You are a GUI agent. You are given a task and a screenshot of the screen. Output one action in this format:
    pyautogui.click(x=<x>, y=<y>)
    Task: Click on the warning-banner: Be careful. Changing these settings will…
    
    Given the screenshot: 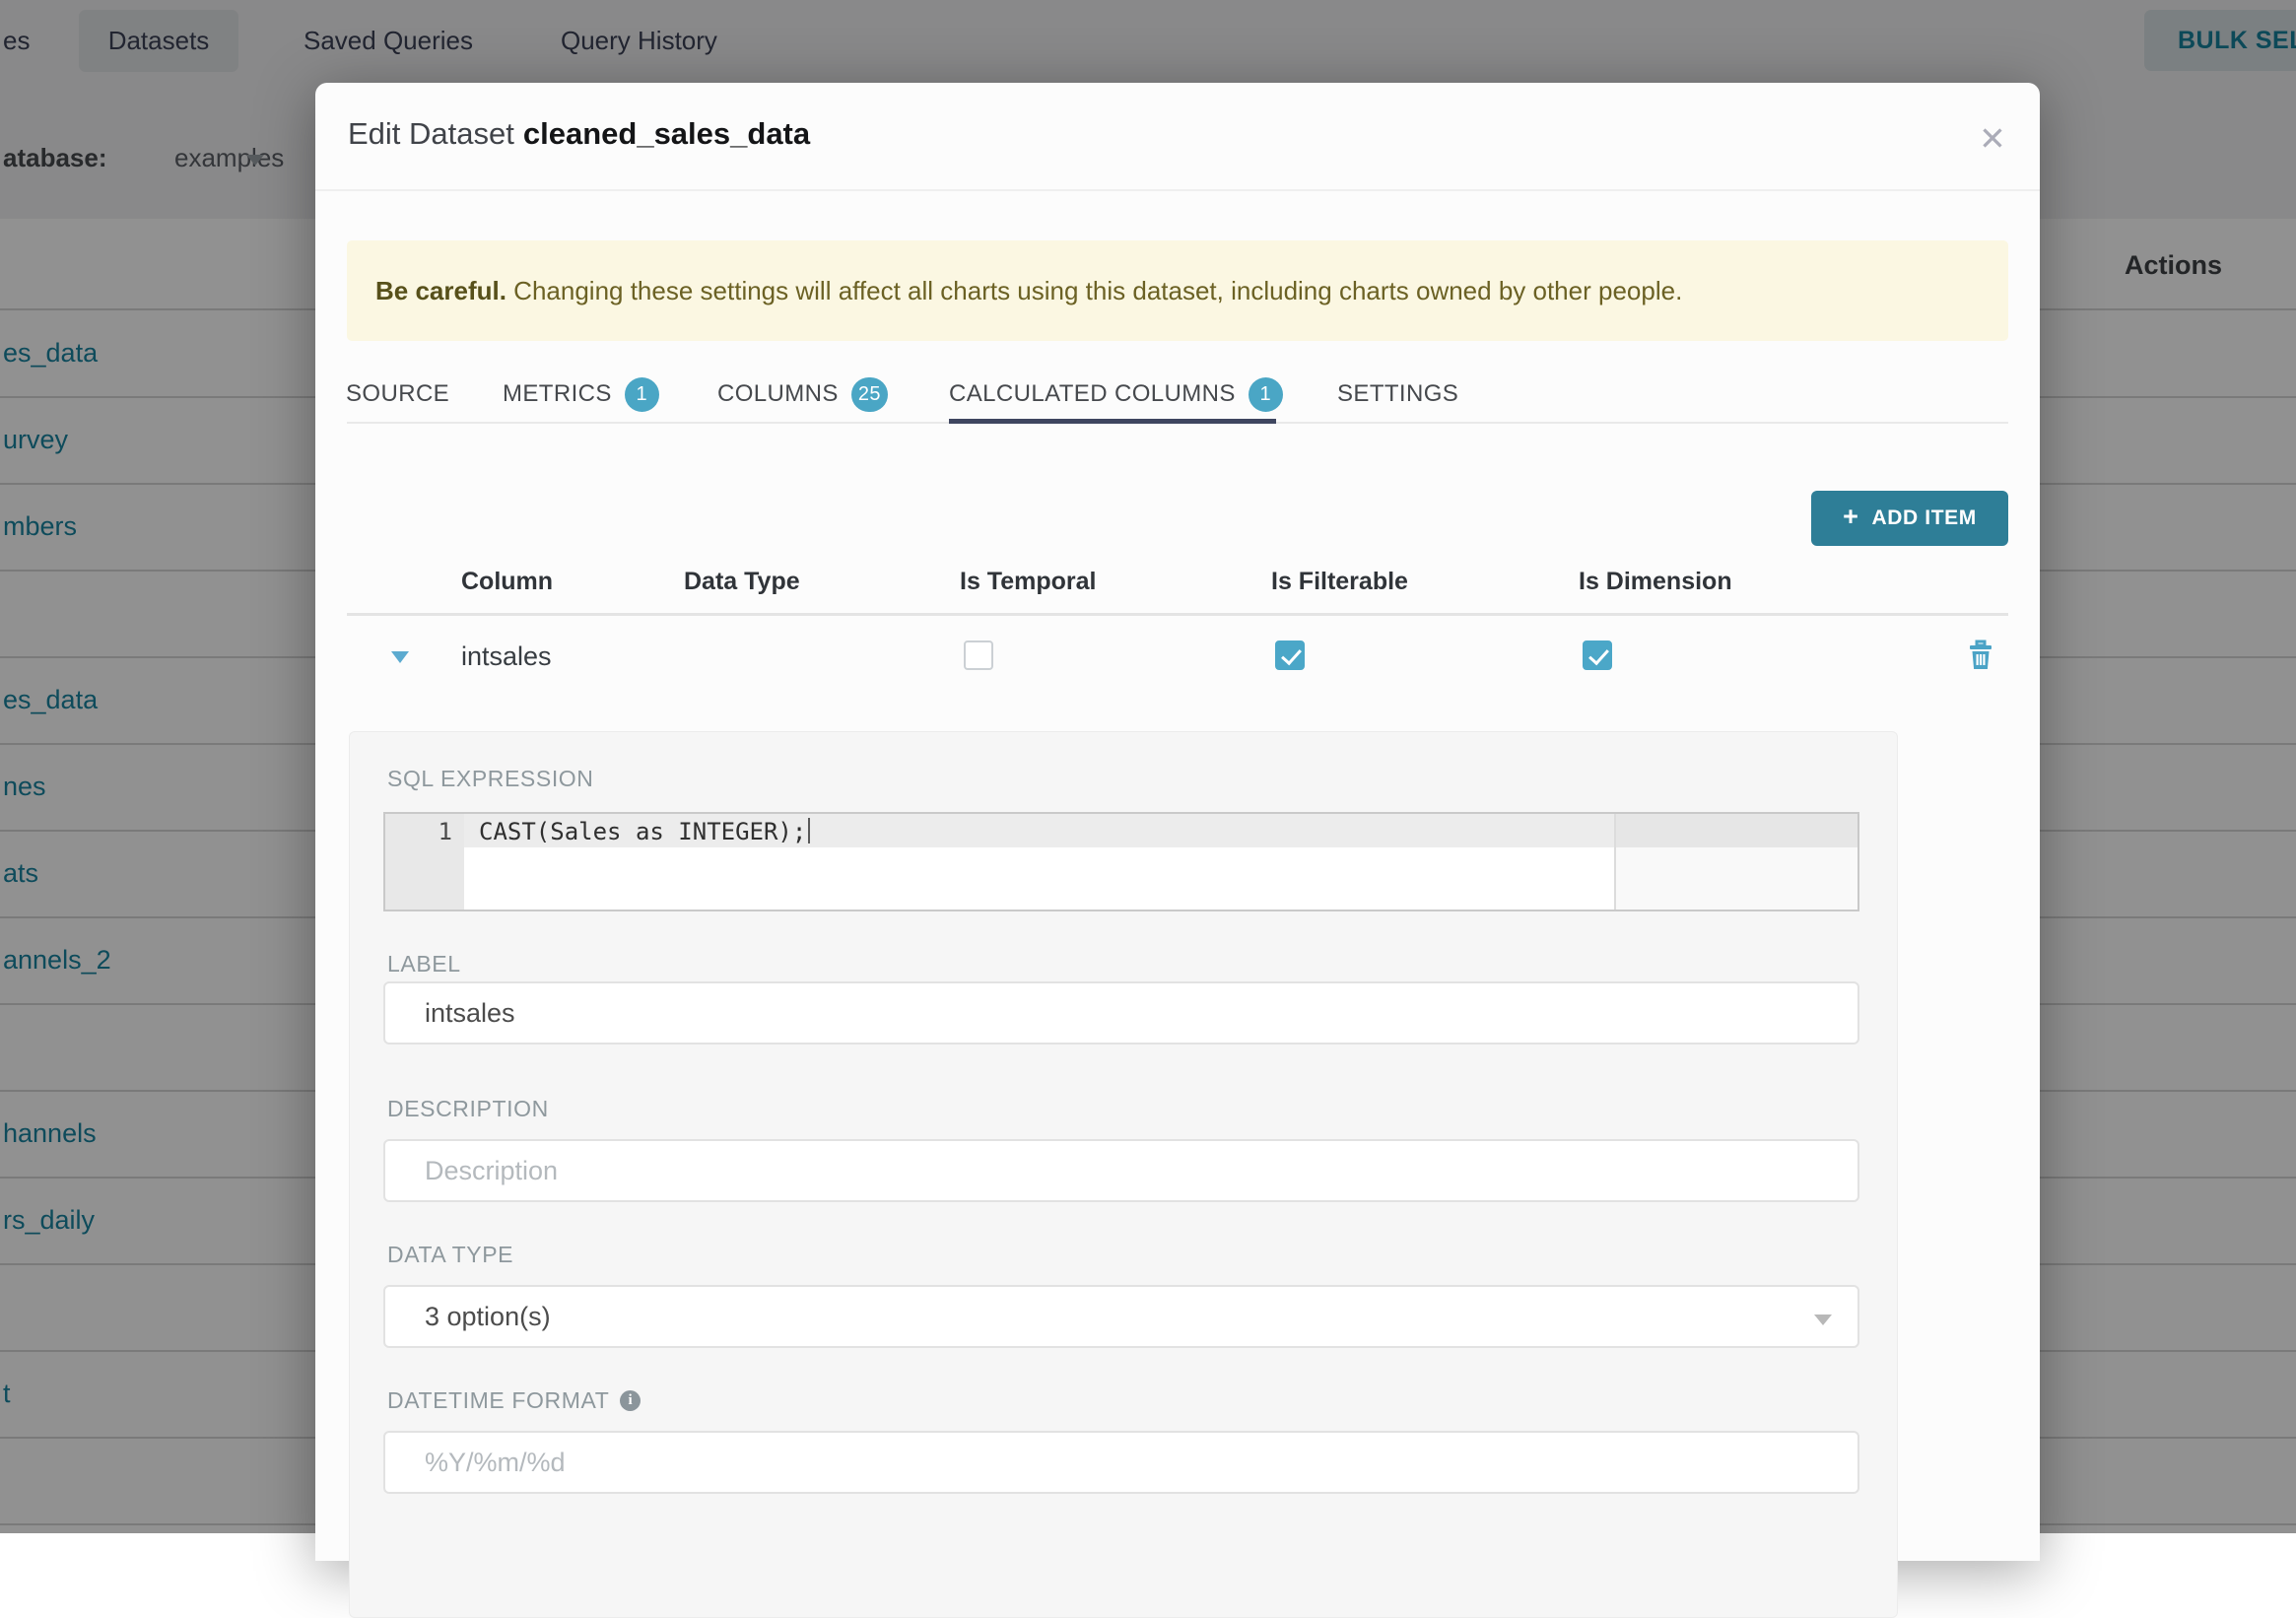 What is the action you would take?
    pyautogui.click(x=1177, y=290)
    